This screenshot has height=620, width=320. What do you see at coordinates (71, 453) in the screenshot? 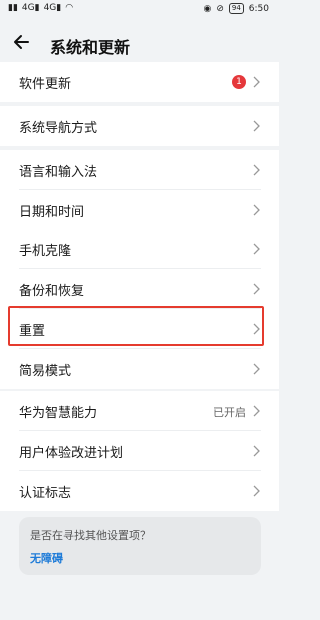
I see `item-label: 用户体验改进计划` at bounding box center [71, 453].